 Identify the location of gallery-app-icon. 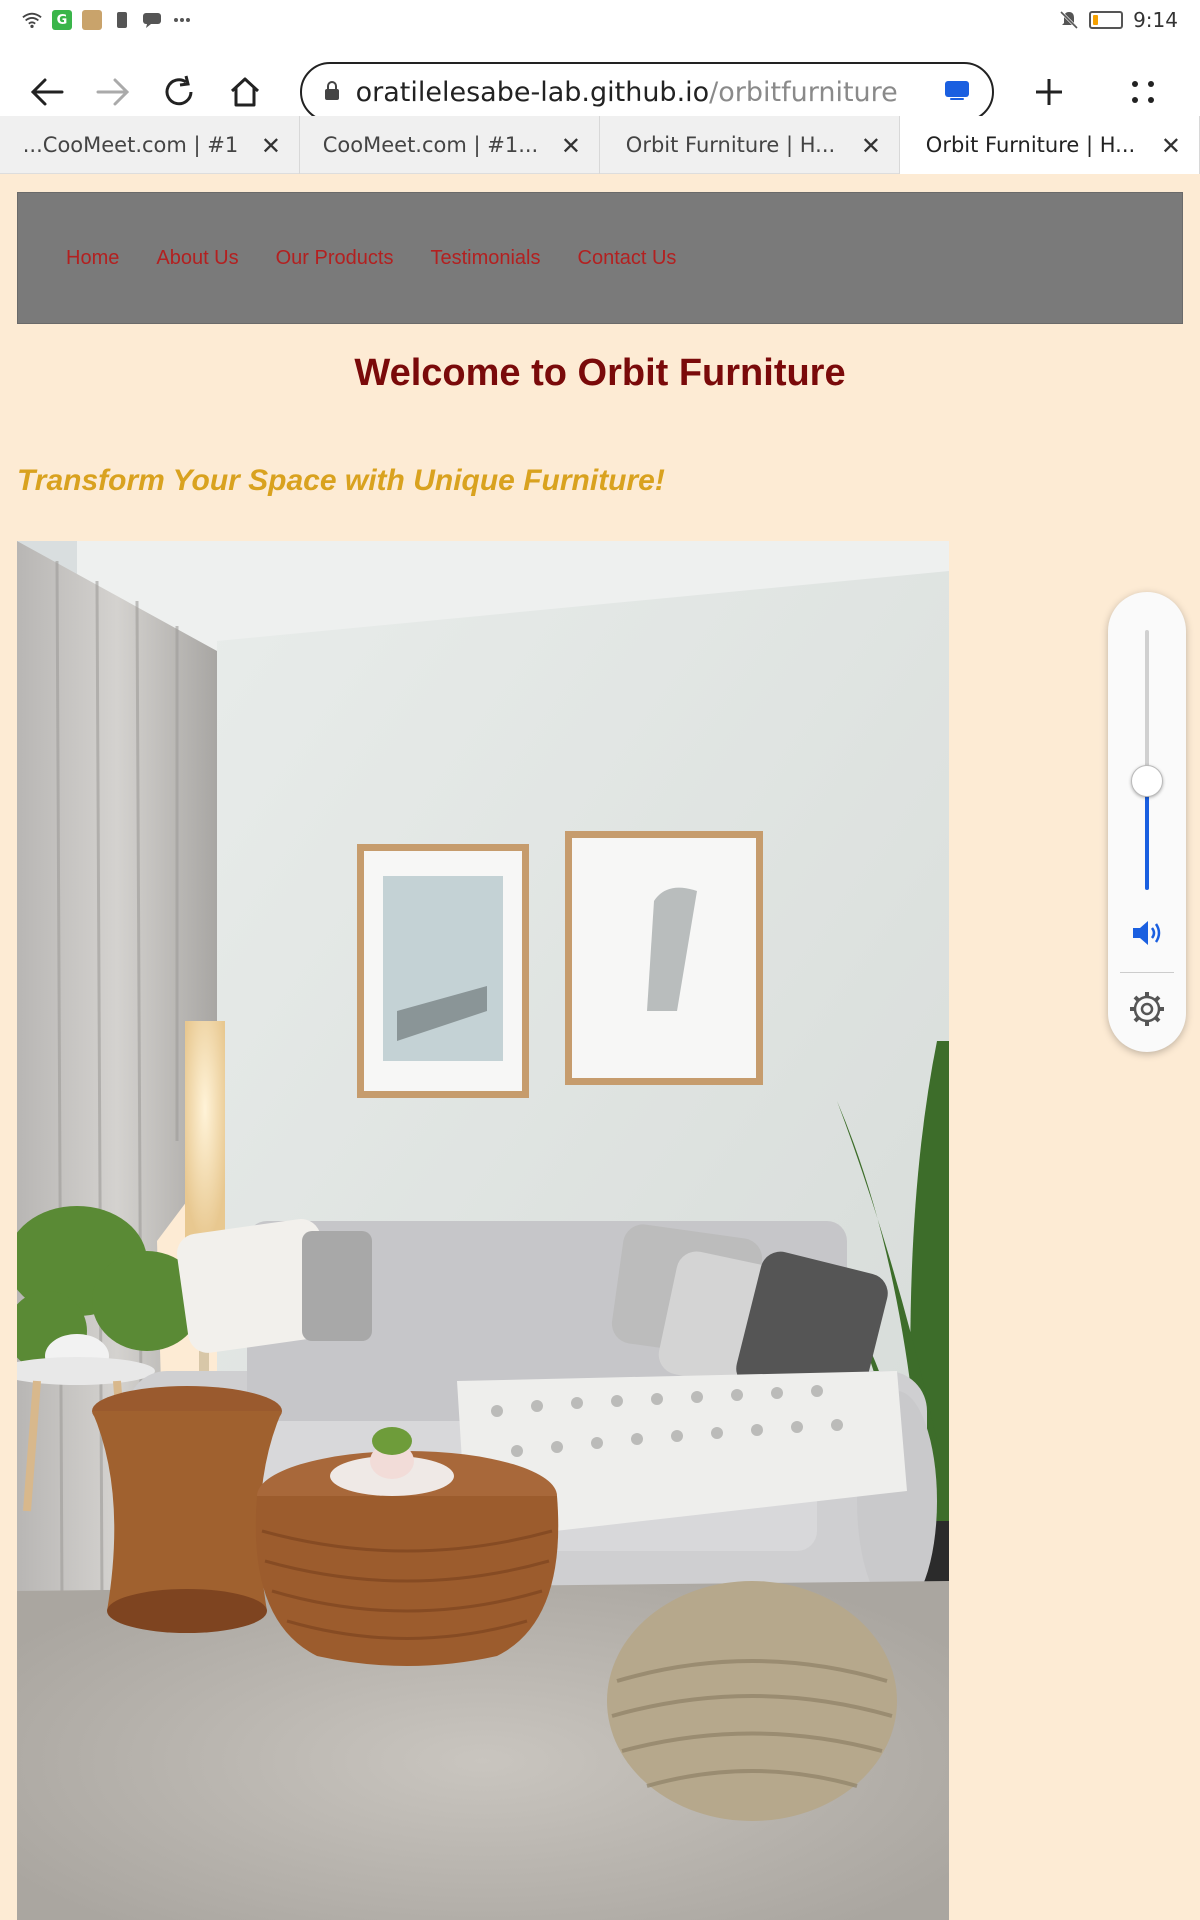
(92, 20).